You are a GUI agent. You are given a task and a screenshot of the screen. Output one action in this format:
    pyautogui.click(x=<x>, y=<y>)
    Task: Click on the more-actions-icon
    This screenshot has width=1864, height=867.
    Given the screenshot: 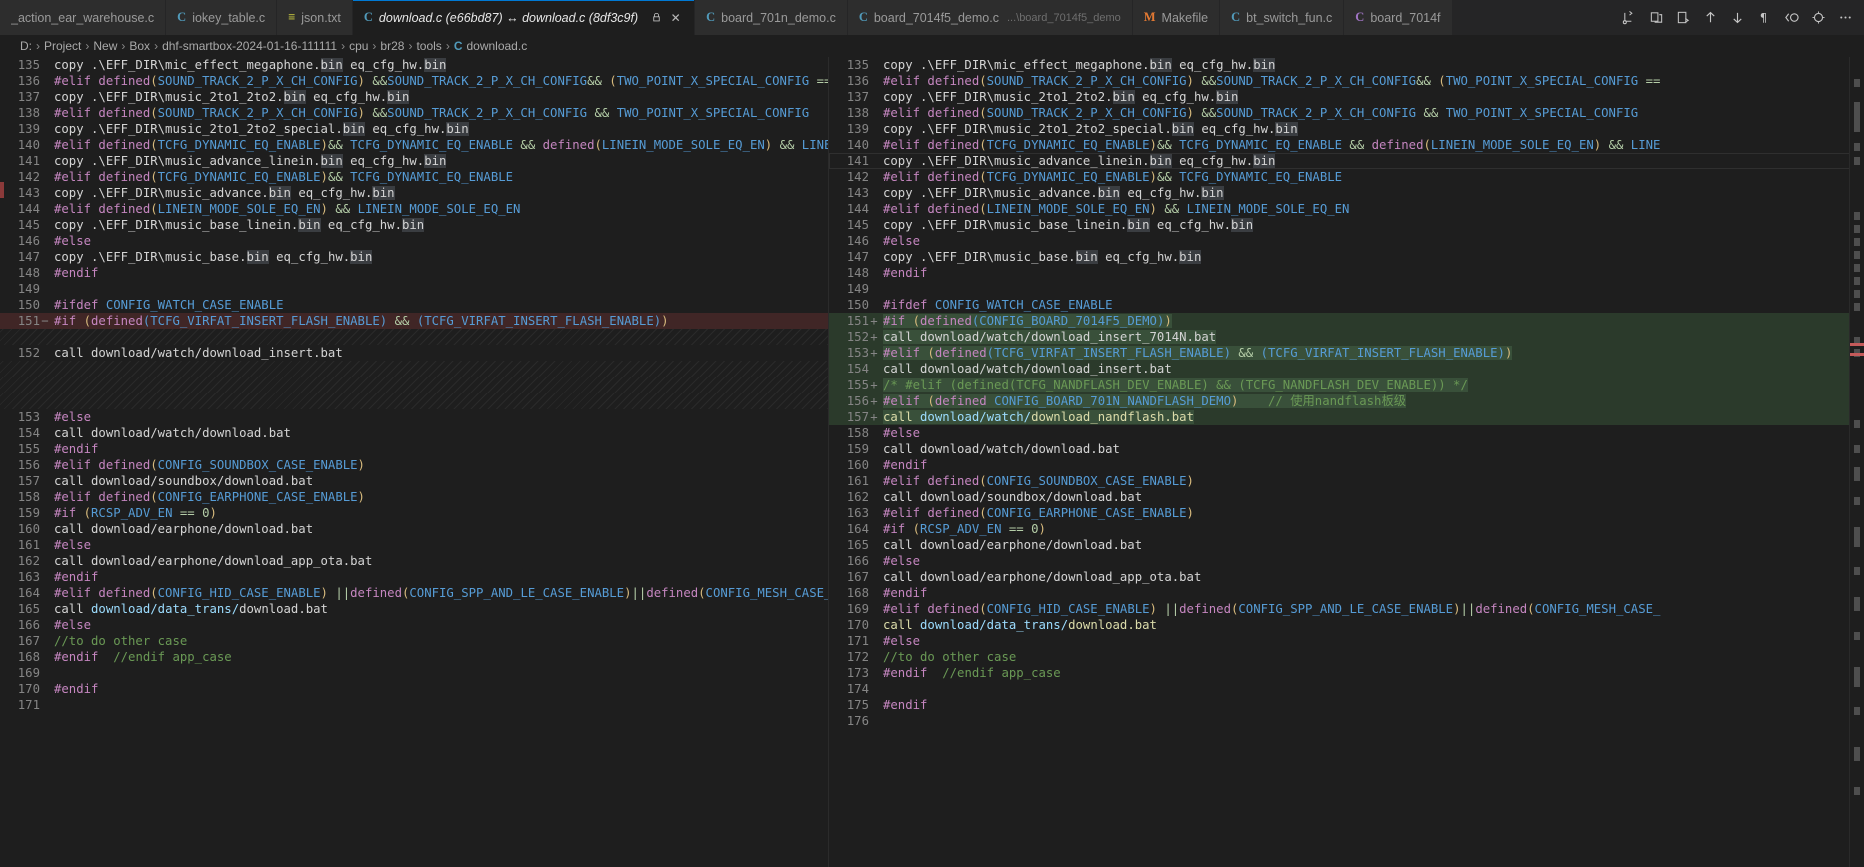 What is the action you would take?
    pyautogui.click(x=1845, y=17)
    